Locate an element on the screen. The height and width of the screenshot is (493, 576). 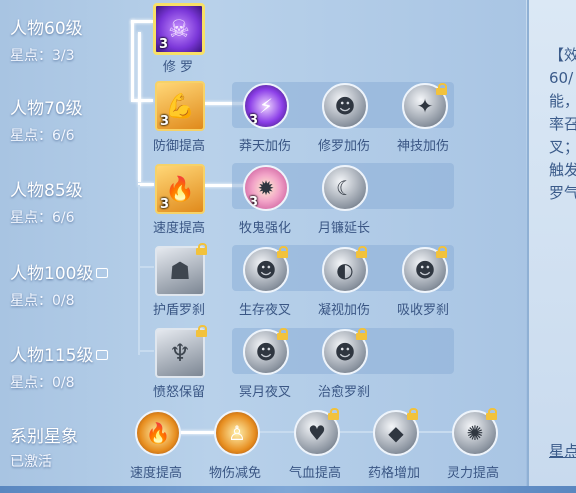
skill-label: 神技加伤 is located at coordinates (422, 146).